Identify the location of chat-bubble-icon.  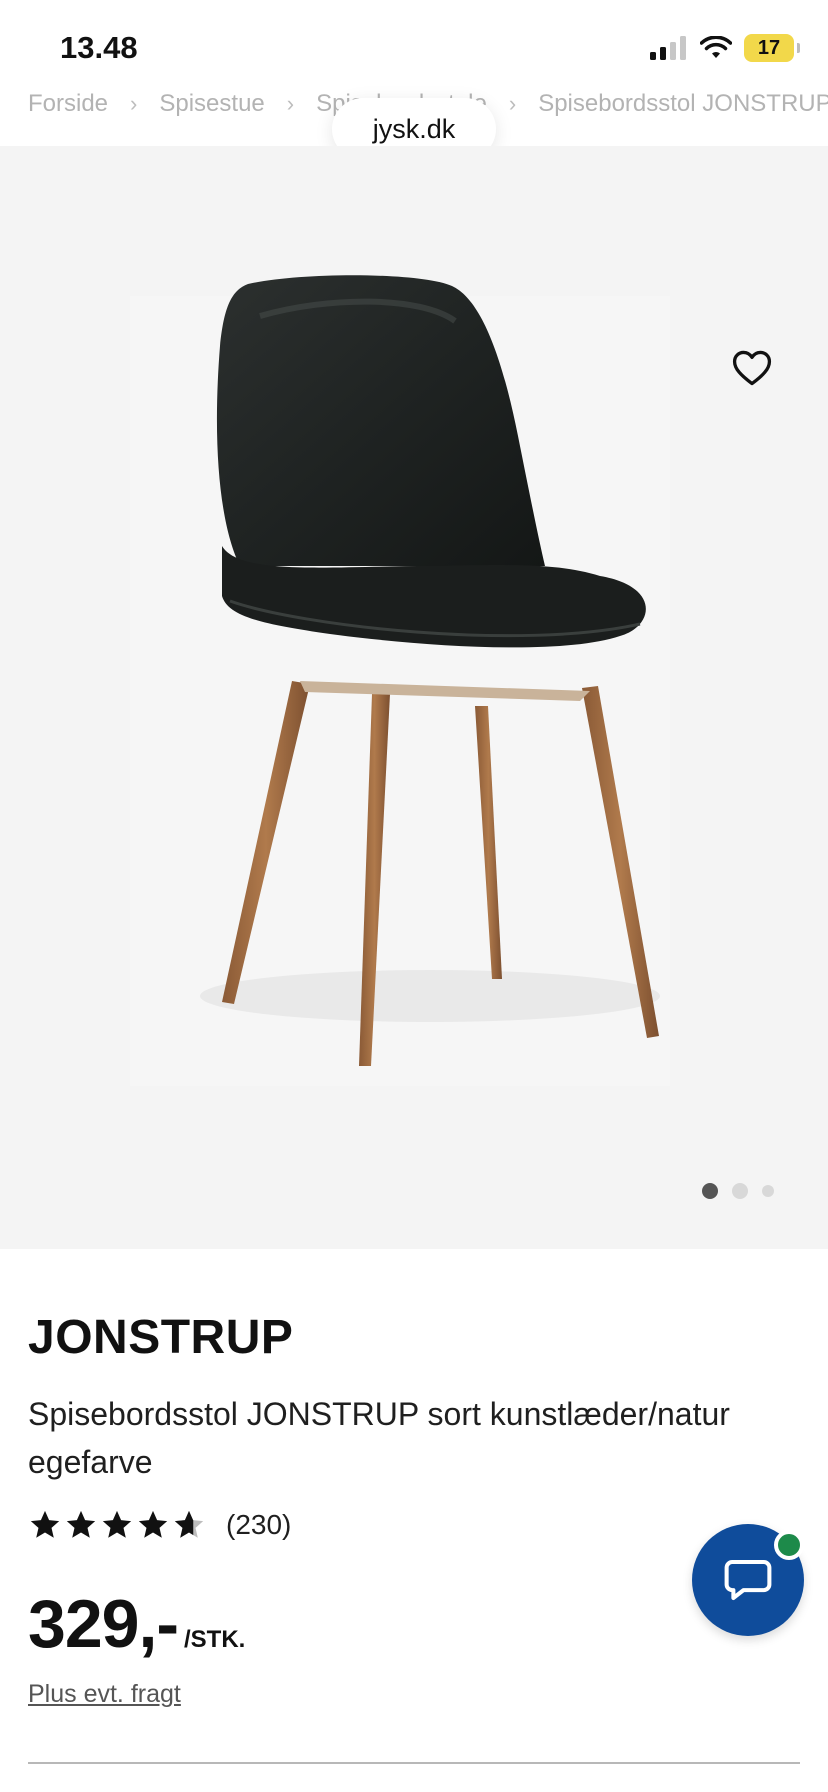
(748, 1580).